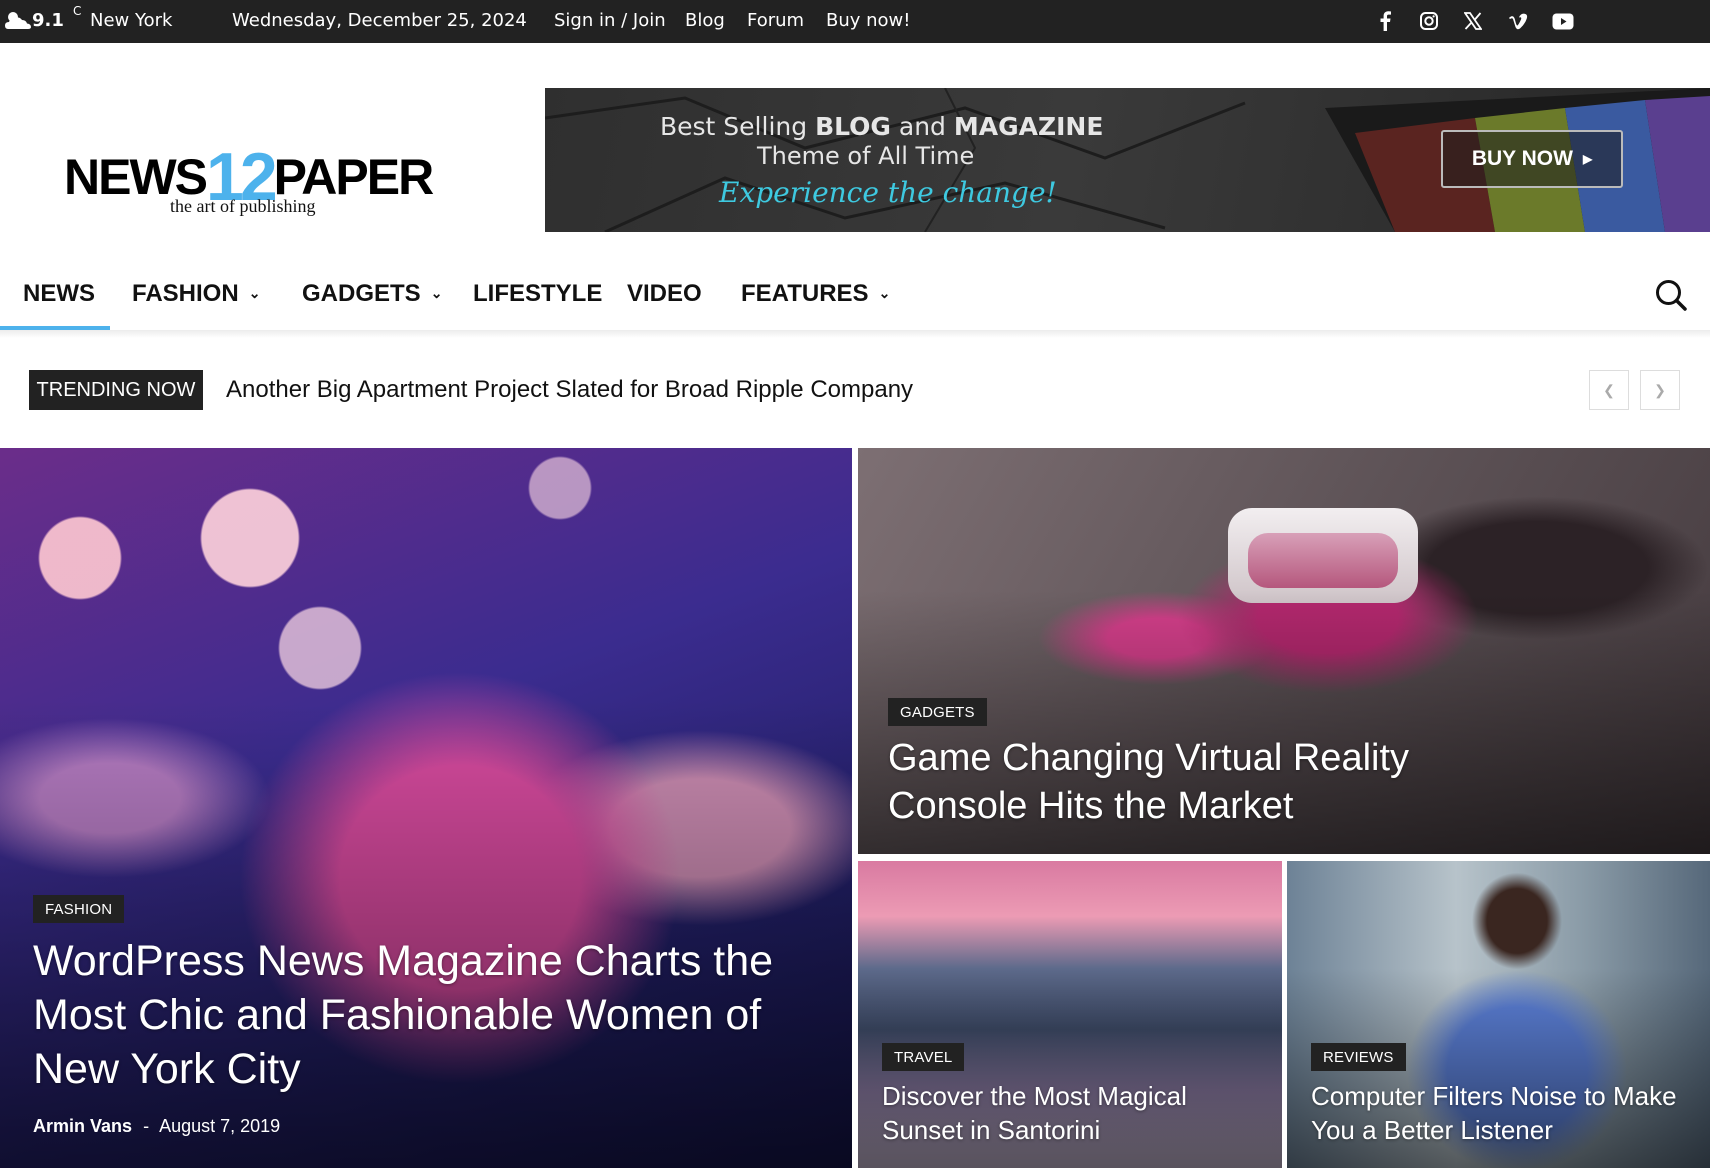 The height and width of the screenshot is (1172, 1710). Describe the element at coordinates (888, 192) in the screenshot. I see `banner-slogan: Experience the change!` at that location.